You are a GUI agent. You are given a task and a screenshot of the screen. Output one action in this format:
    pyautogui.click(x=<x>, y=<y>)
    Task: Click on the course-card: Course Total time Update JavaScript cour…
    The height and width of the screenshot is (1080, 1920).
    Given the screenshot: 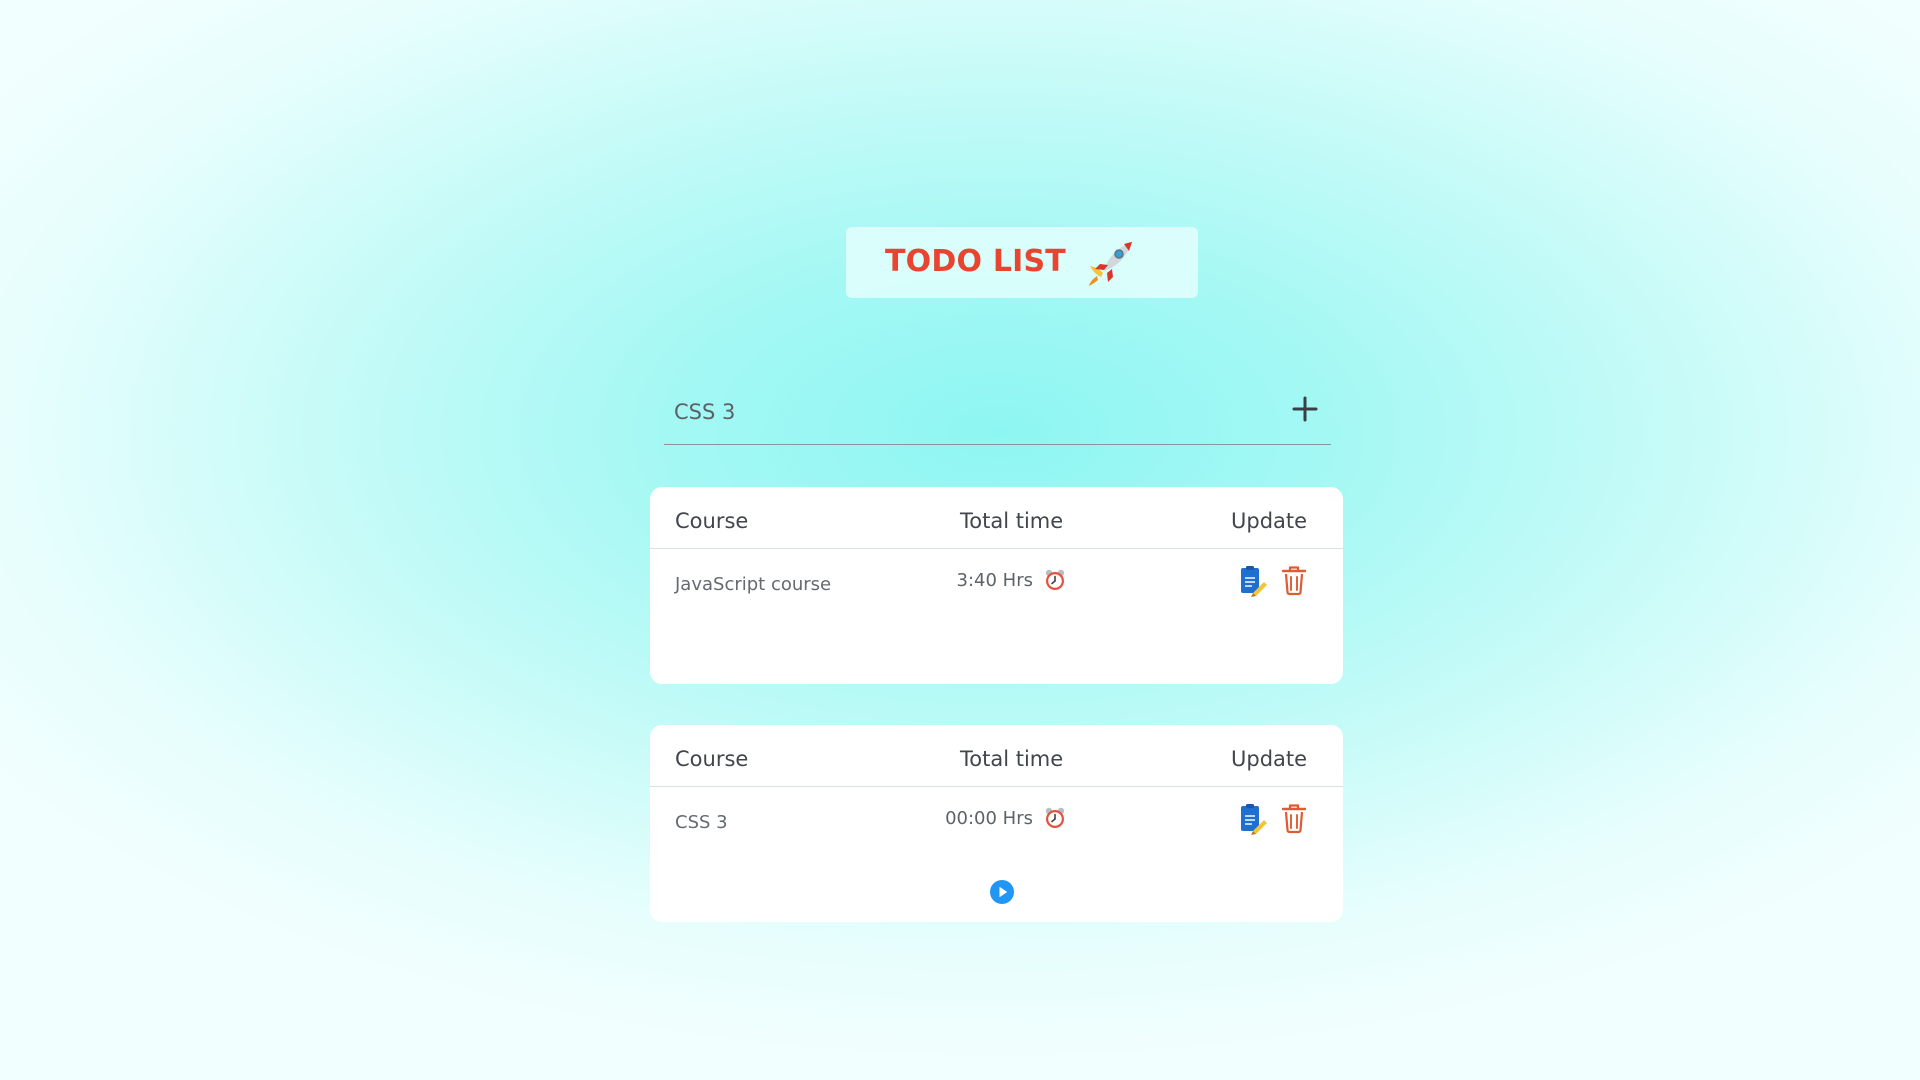 What is the action you would take?
    pyautogui.click(x=996, y=585)
    